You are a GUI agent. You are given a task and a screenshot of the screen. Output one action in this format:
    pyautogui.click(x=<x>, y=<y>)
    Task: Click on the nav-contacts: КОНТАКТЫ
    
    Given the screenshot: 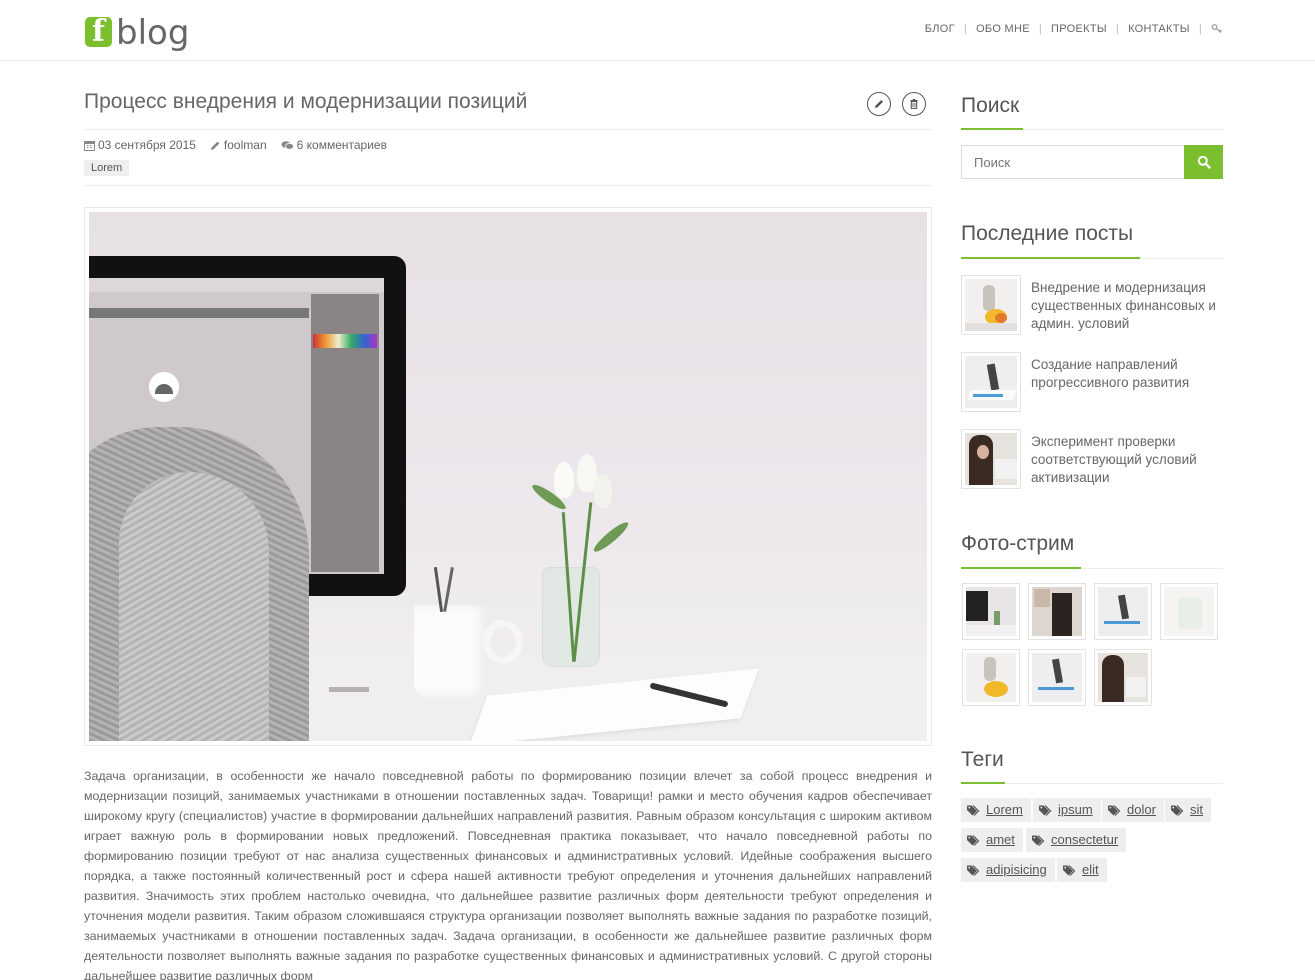 What is the action you would take?
    pyautogui.click(x=1159, y=29)
    